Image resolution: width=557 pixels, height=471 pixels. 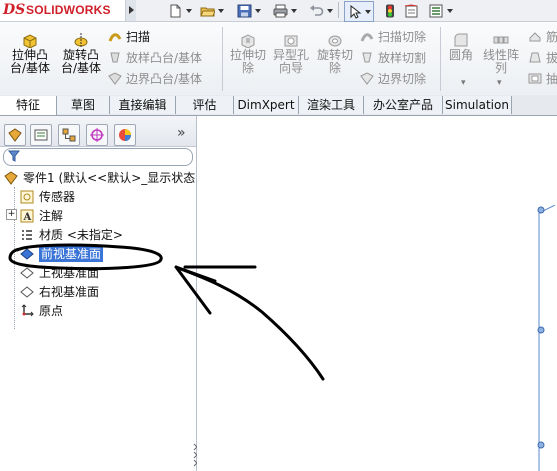 I want to click on tree-item-material: 材质 <未指定>, so click(x=107, y=234).